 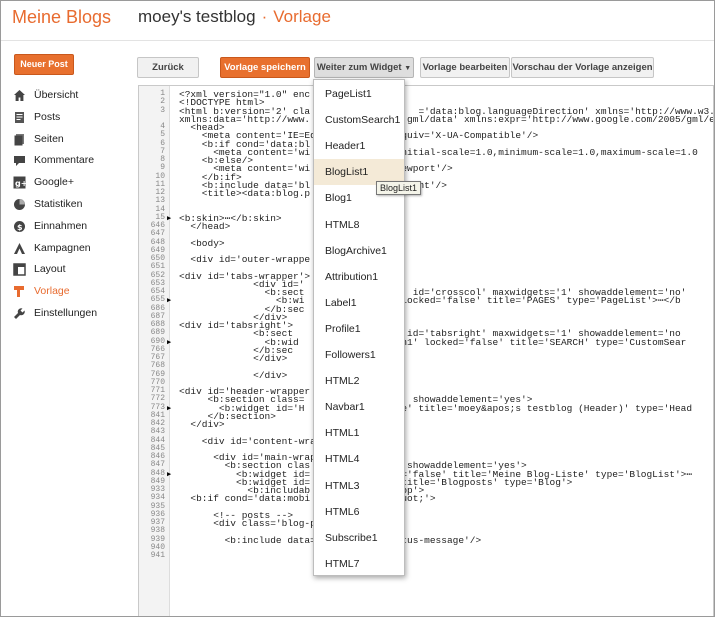 I want to click on save-template-button: Vorlage speichern, so click(x=265, y=67).